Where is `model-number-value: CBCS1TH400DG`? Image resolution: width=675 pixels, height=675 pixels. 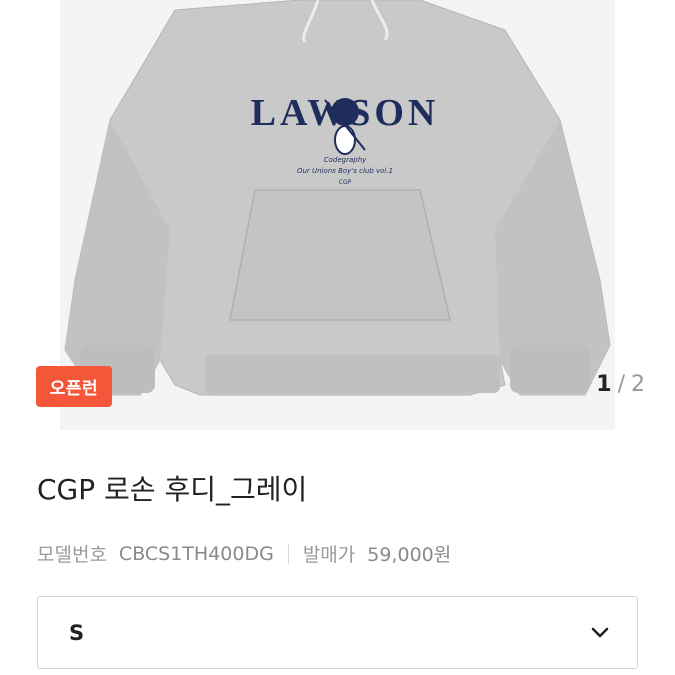
model-number-value: CBCS1TH400DG is located at coordinates (196, 553).